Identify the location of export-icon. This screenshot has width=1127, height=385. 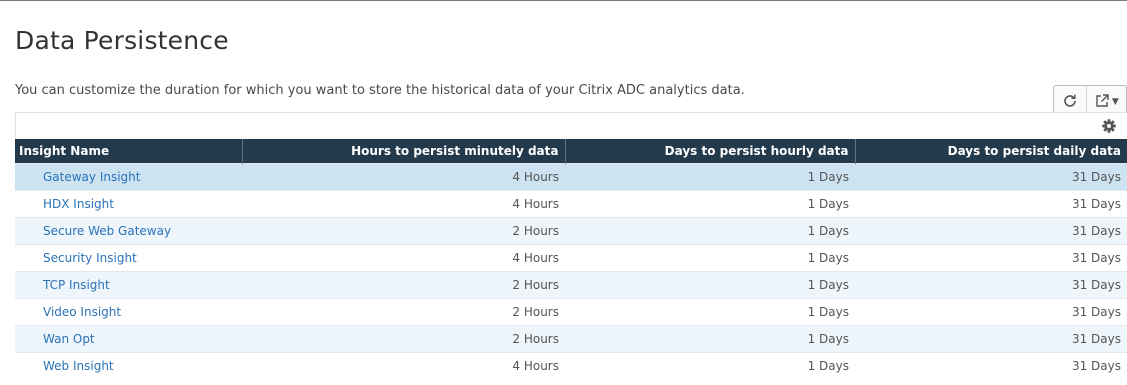
(1102, 100).